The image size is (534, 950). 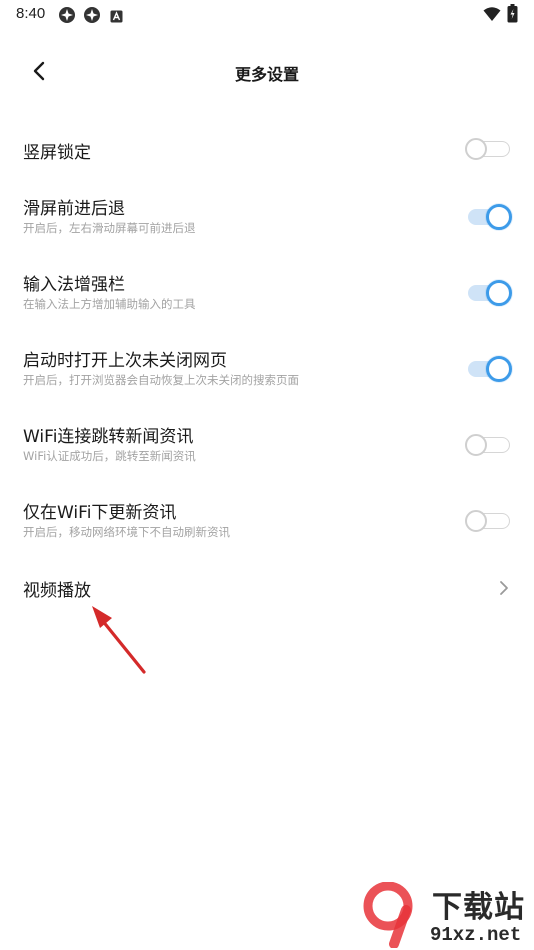 I want to click on swipe-navigation-toggle, so click(x=489, y=217).